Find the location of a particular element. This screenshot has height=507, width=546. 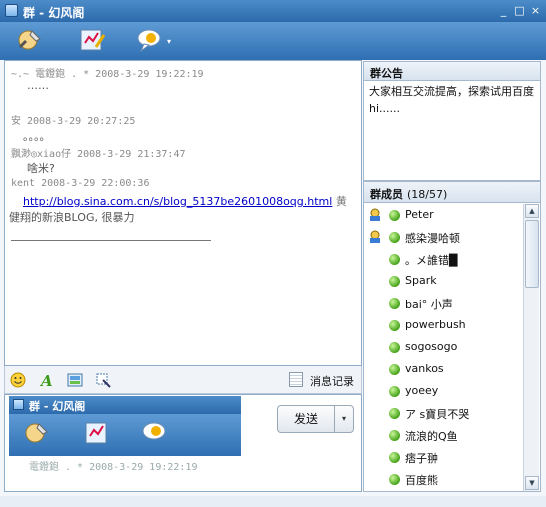

member-item: 痞子翀 is located at coordinates (444, 458).